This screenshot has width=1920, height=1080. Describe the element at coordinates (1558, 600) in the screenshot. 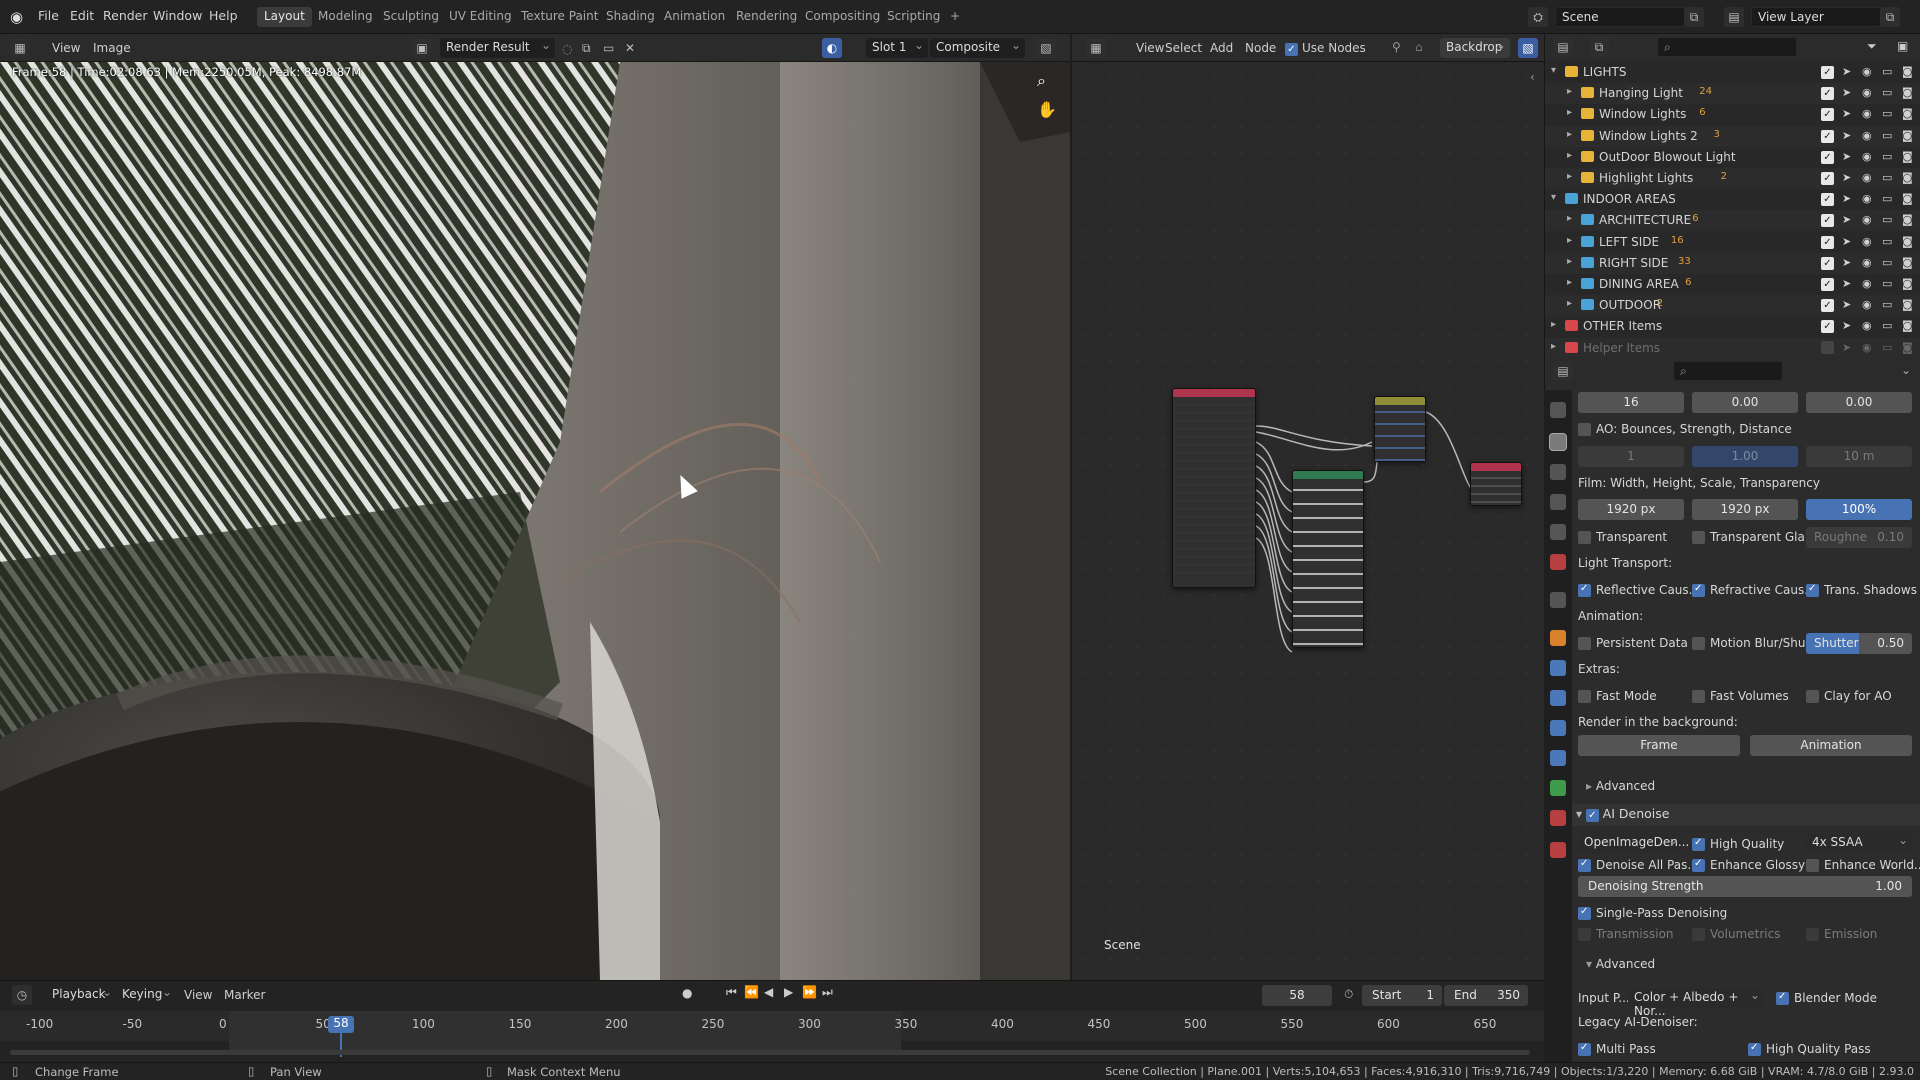

I see `collection-tab-icon` at that location.